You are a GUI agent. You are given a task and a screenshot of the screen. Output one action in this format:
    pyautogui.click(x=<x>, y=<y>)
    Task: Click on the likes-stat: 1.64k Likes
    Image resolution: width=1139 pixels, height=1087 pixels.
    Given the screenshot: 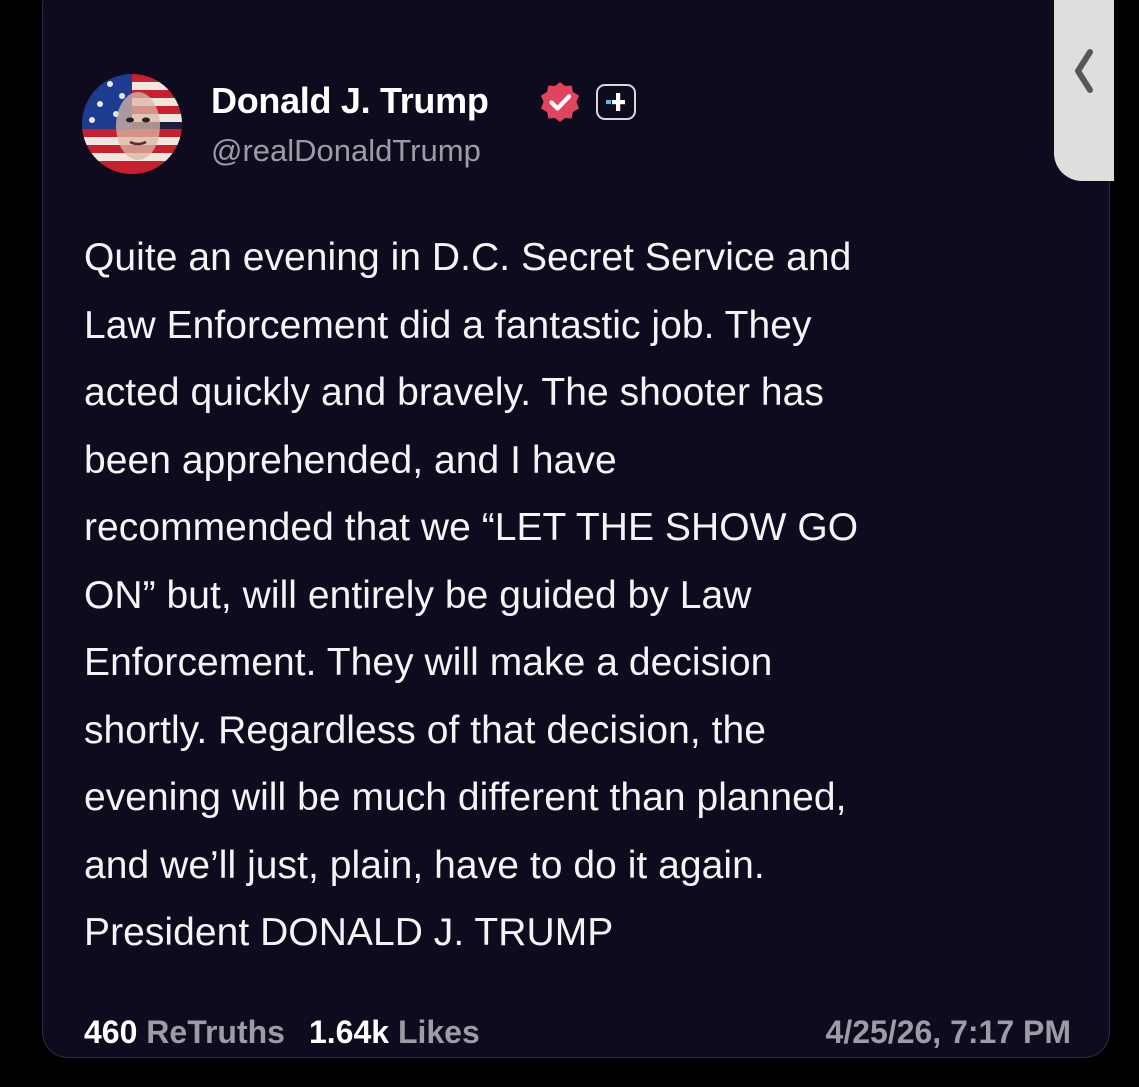 What is the action you would take?
    pyautogui.click(x=394, y=1032)
    